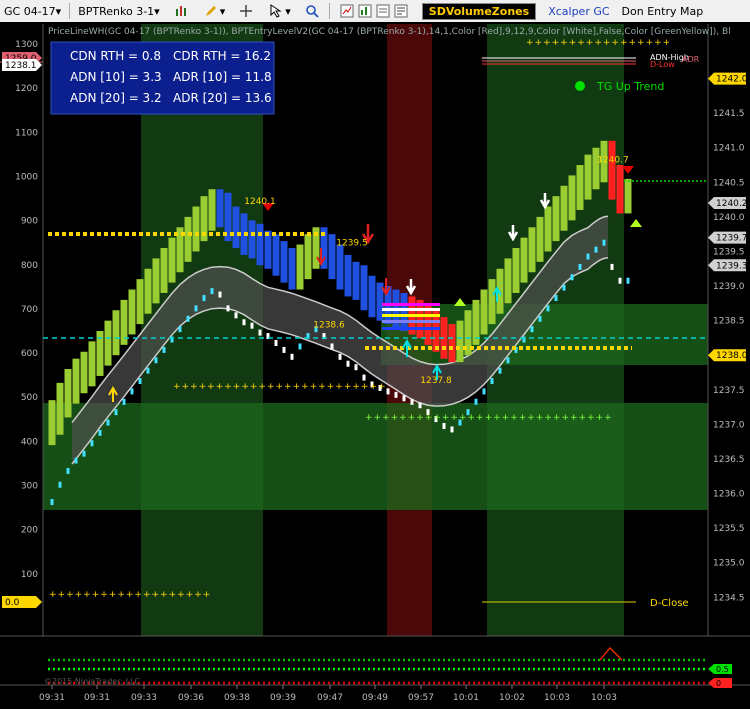  I want to click on price-flag-label: 1242.0, so click(732, 80).